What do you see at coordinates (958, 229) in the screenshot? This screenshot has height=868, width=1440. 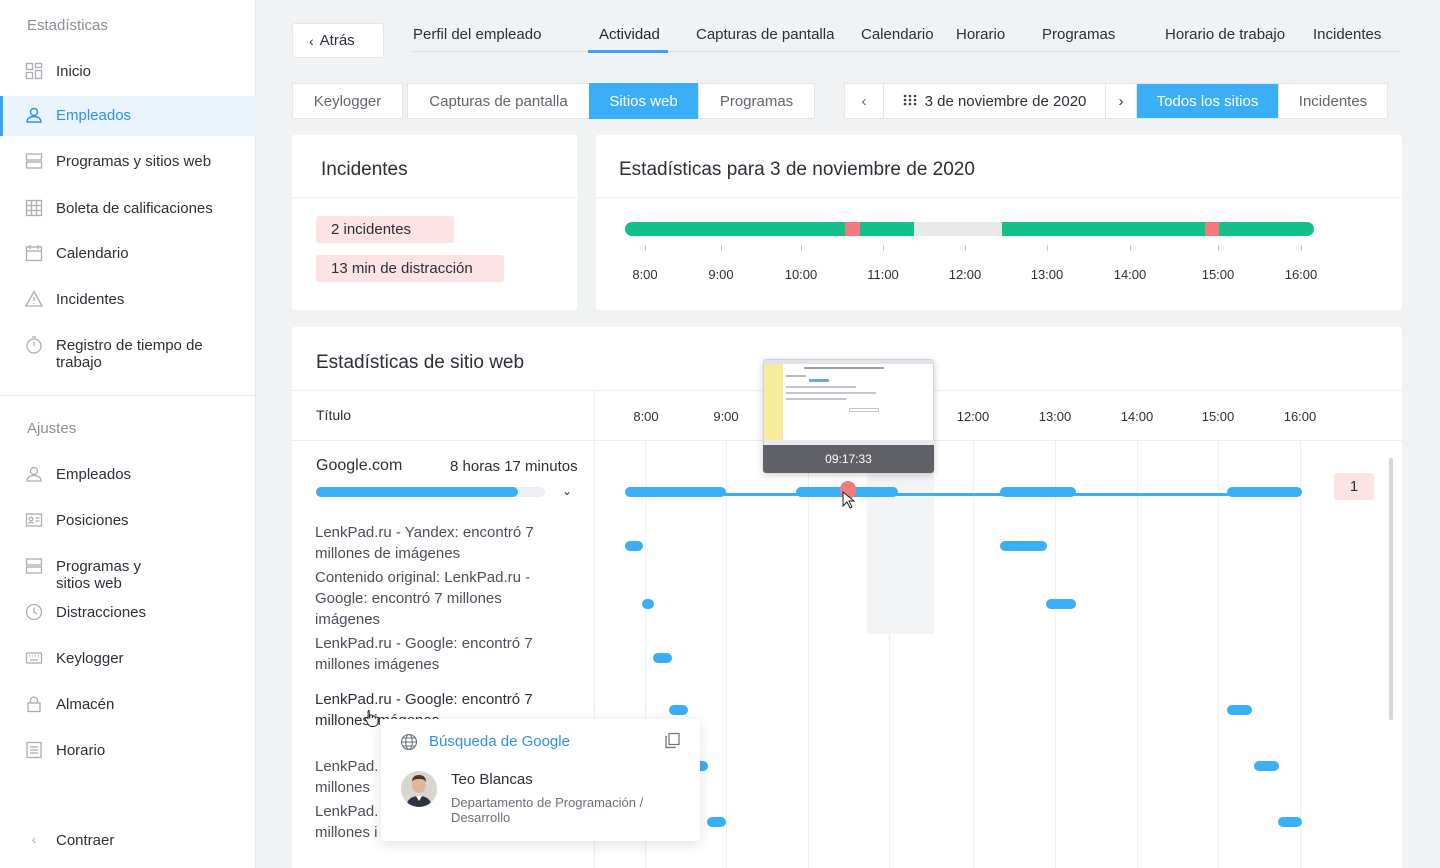 I see `timeline-segment-idle` at bounding box center [958, 229].